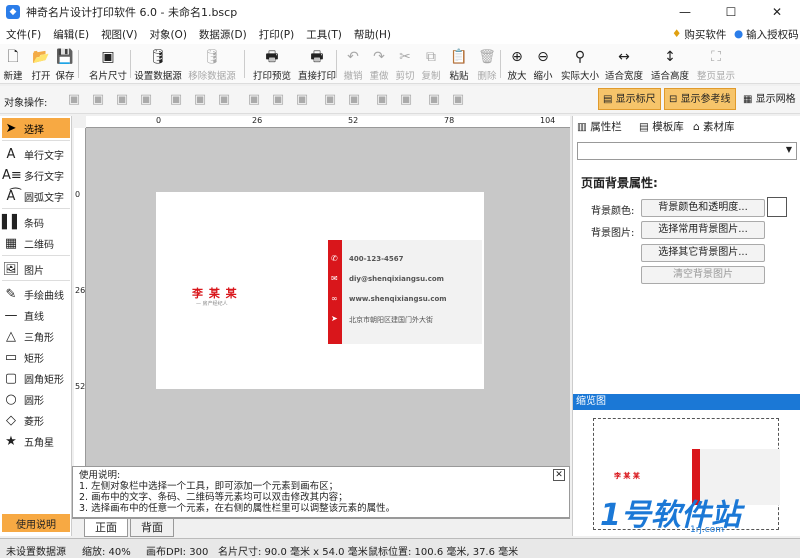  What do you see at coordinates (44, 156) in the screenshot?
I see `tool-label: 单行文字` at bounding box center [44, 156].